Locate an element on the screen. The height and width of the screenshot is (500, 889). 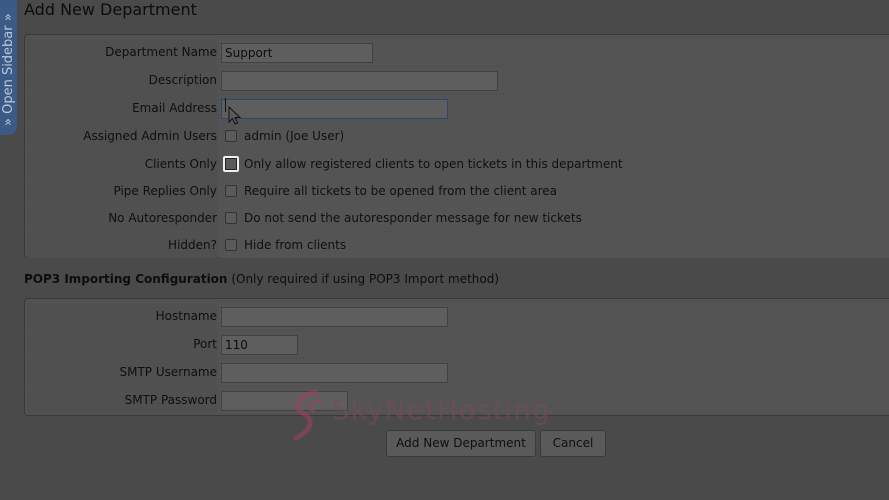
skynethosting-logo-icon is located at coordinates (308, 415).